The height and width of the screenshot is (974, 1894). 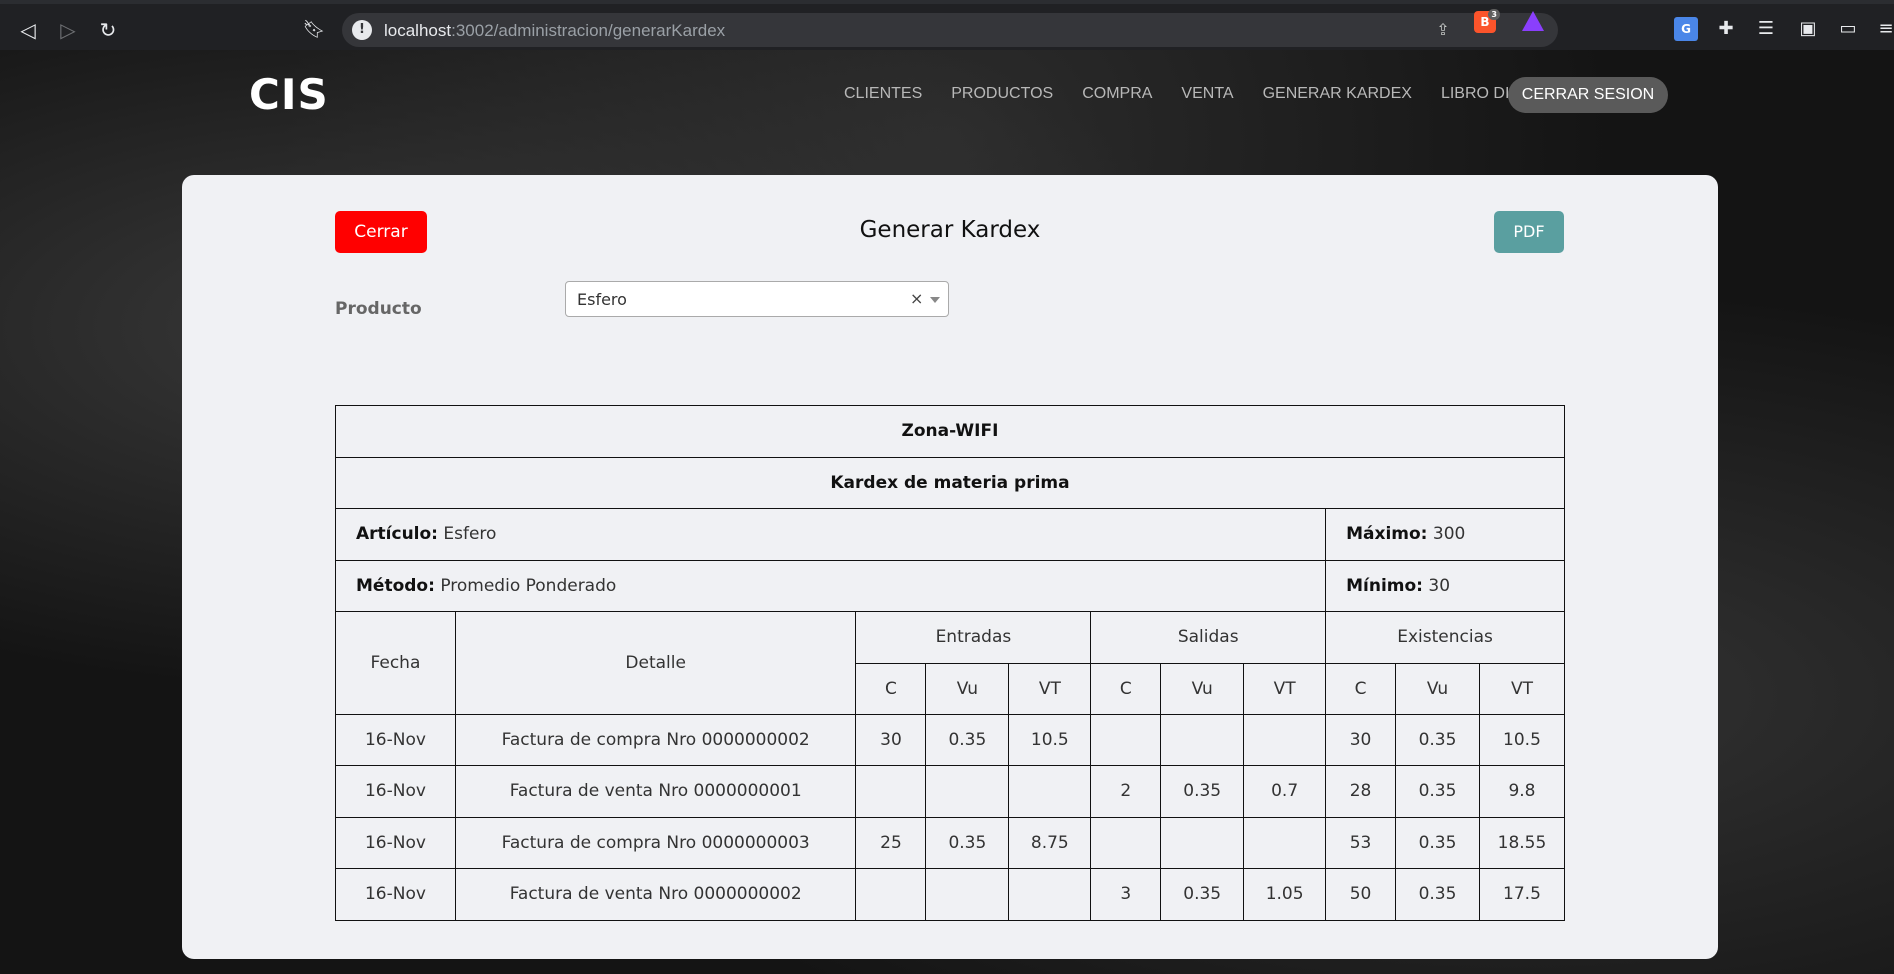 What do you see at coordinates (1533, 21) in the screenshot?
I see `brave-rewards-icon` at bounding box center [1533, 21].